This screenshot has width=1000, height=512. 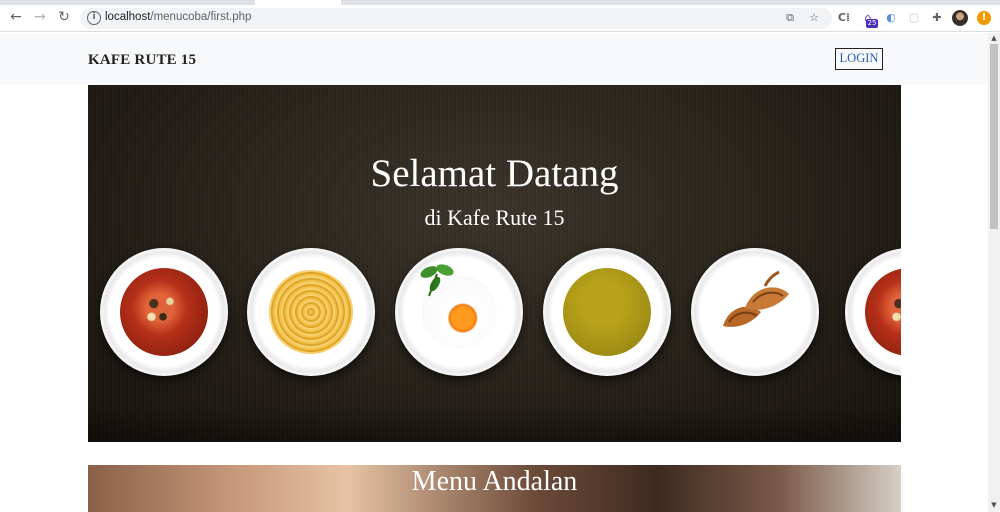 I want to click on hero-subtitle: di Kafe Rute 15, so click(x=494, y=217).